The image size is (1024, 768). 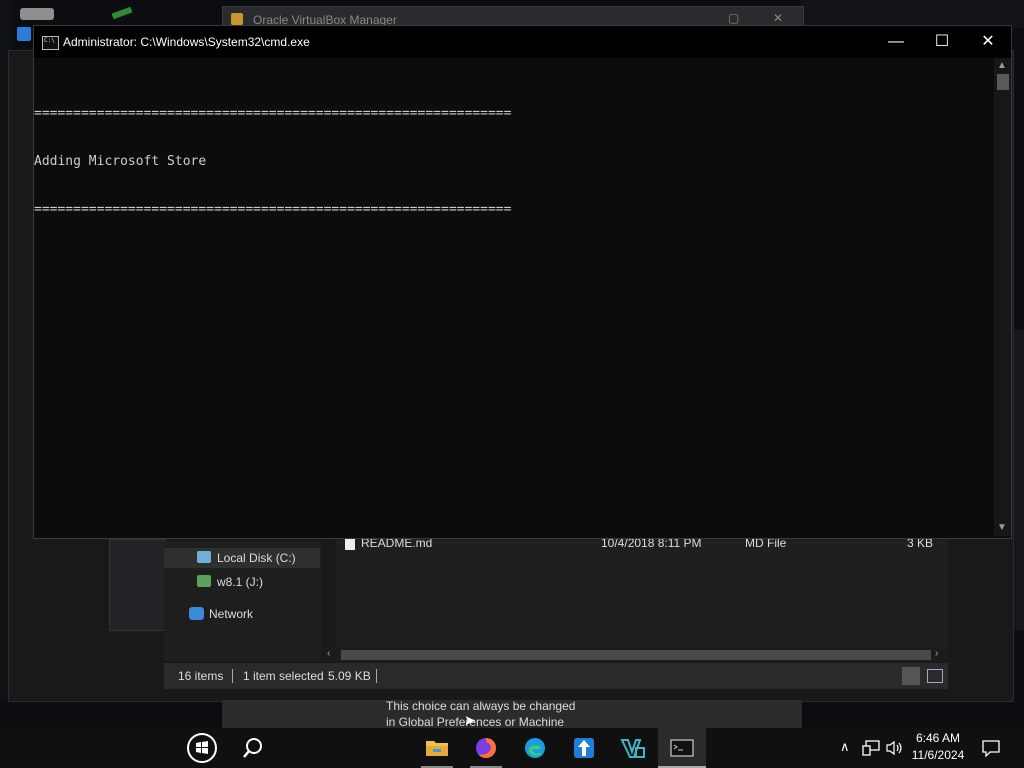 I want to click on volume-icon, so click(x=895, y=748).